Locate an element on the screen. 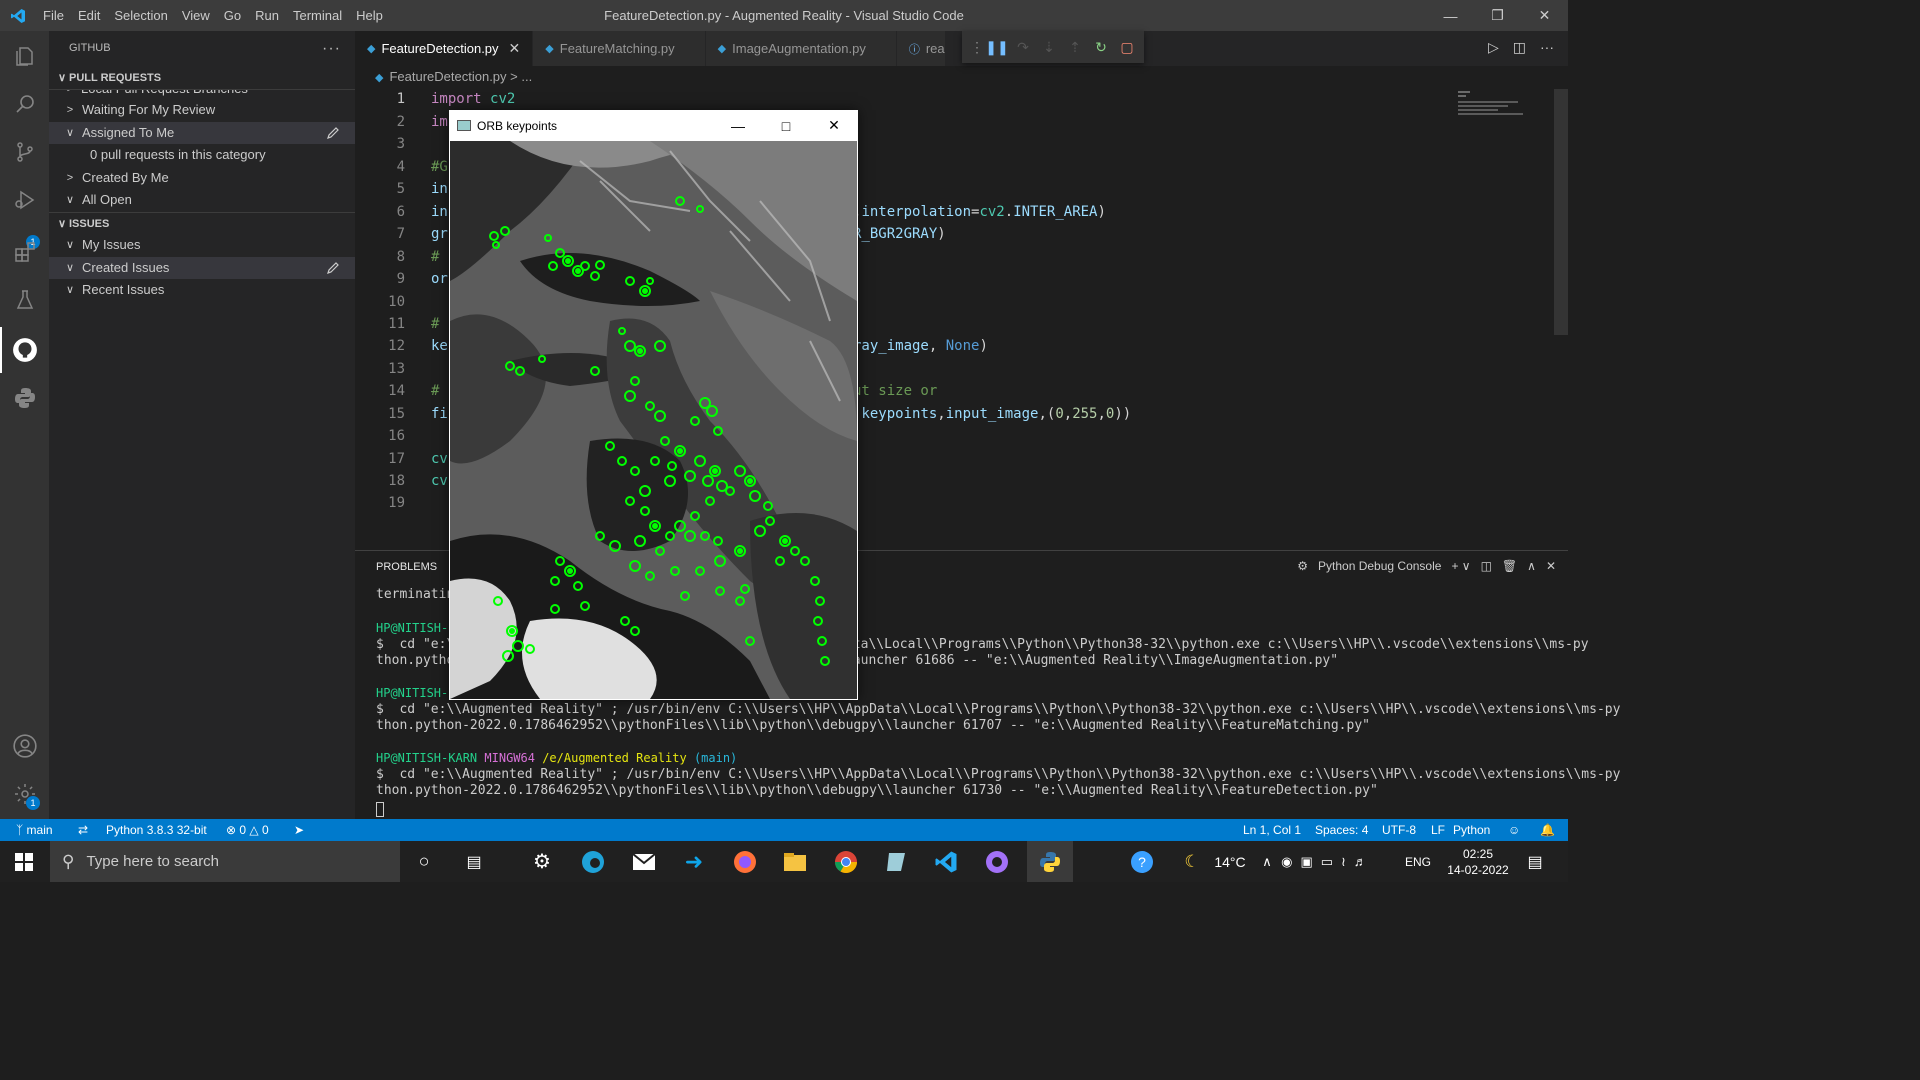 Image resolution: width=1920 pixels, height=1080 pixels. tab-readme: ⓘ rea is located at coordinates (921, 48).